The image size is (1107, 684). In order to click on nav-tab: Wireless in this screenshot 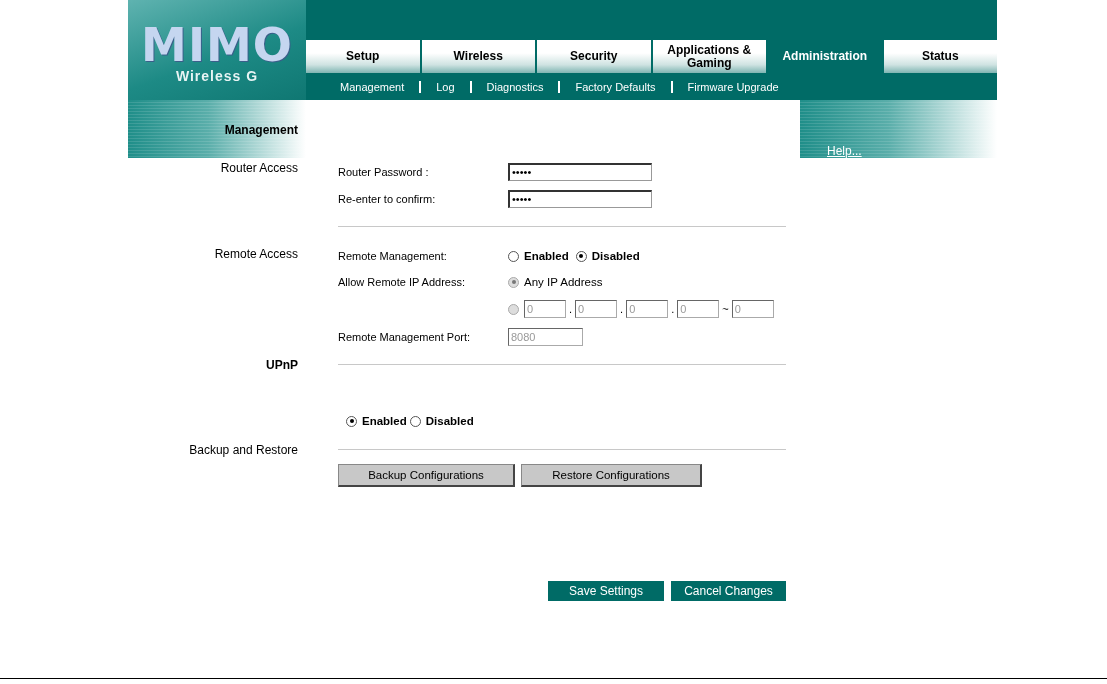, I will do `click(478, 56)`.